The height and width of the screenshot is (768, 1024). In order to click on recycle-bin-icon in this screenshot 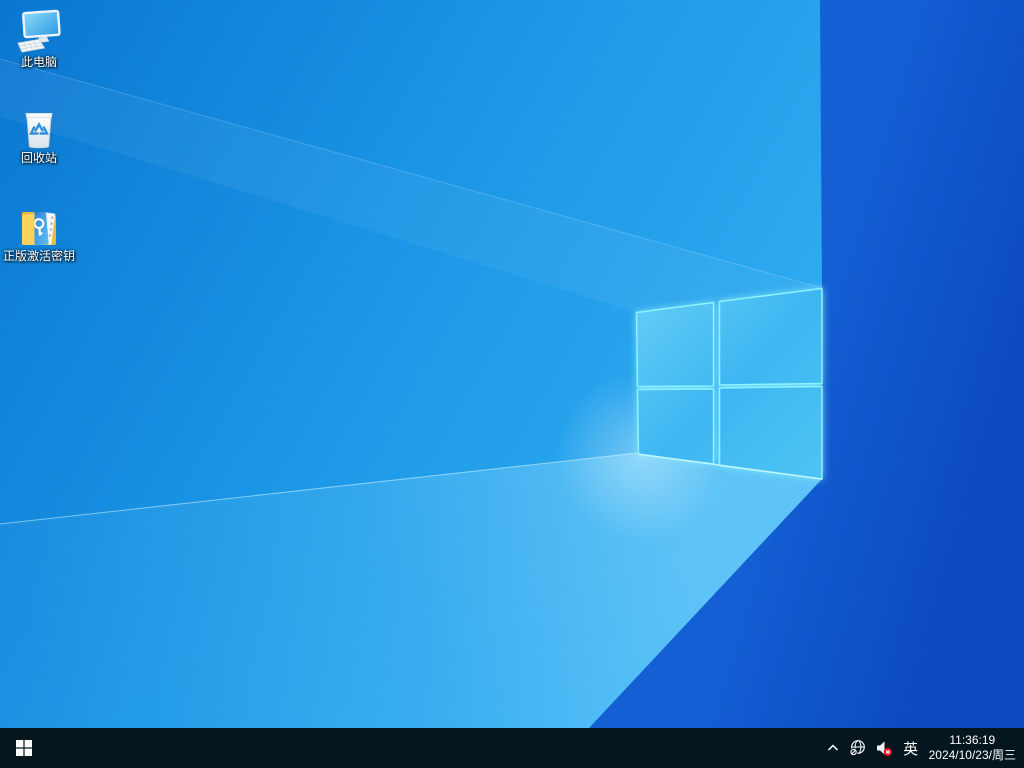, I will do `click(39, 131)`.